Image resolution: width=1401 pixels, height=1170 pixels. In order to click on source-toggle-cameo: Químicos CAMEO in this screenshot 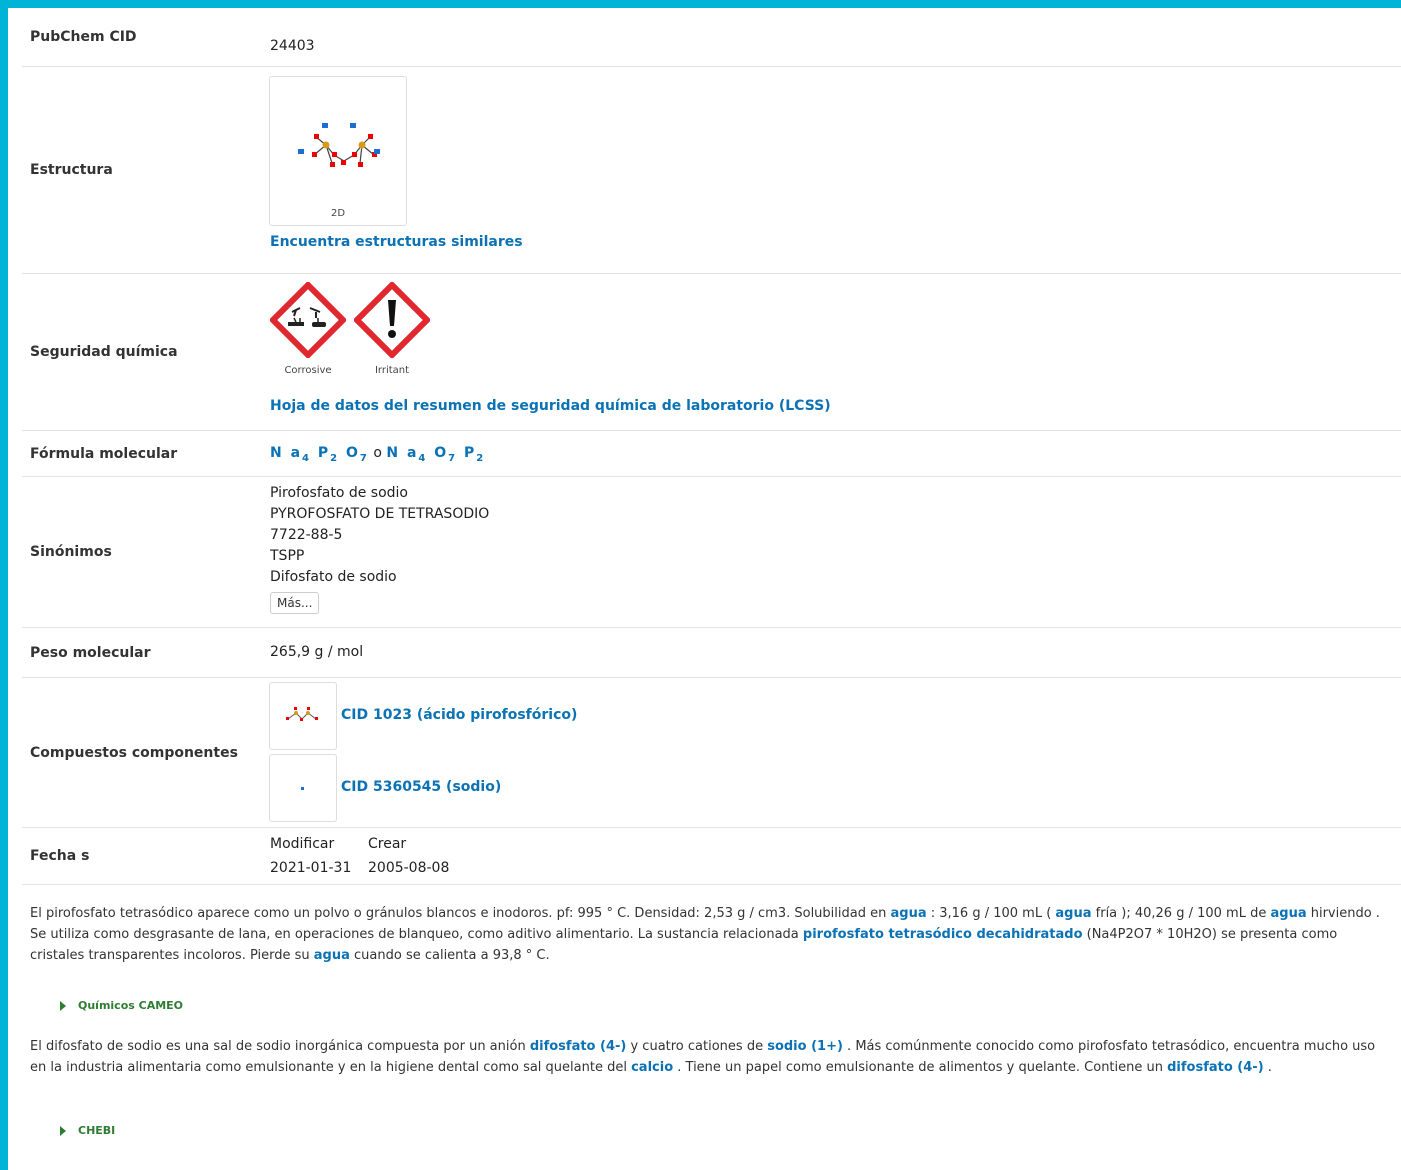, I will do `click(121, 1005)`.